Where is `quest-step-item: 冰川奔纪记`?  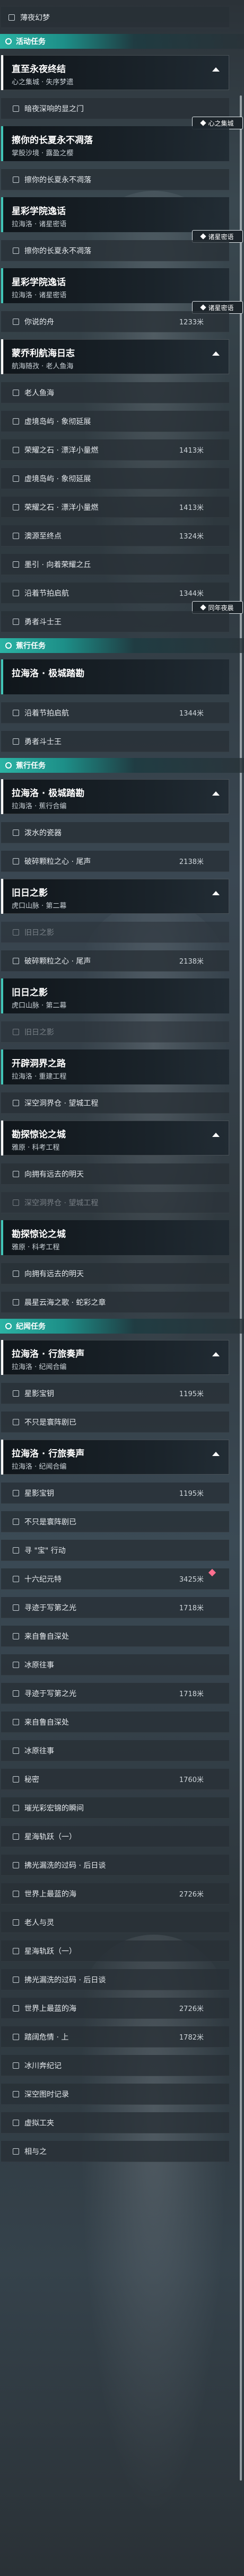 quest-step-item: 冰川奔纪记 is located at coordinates (115, 2065).